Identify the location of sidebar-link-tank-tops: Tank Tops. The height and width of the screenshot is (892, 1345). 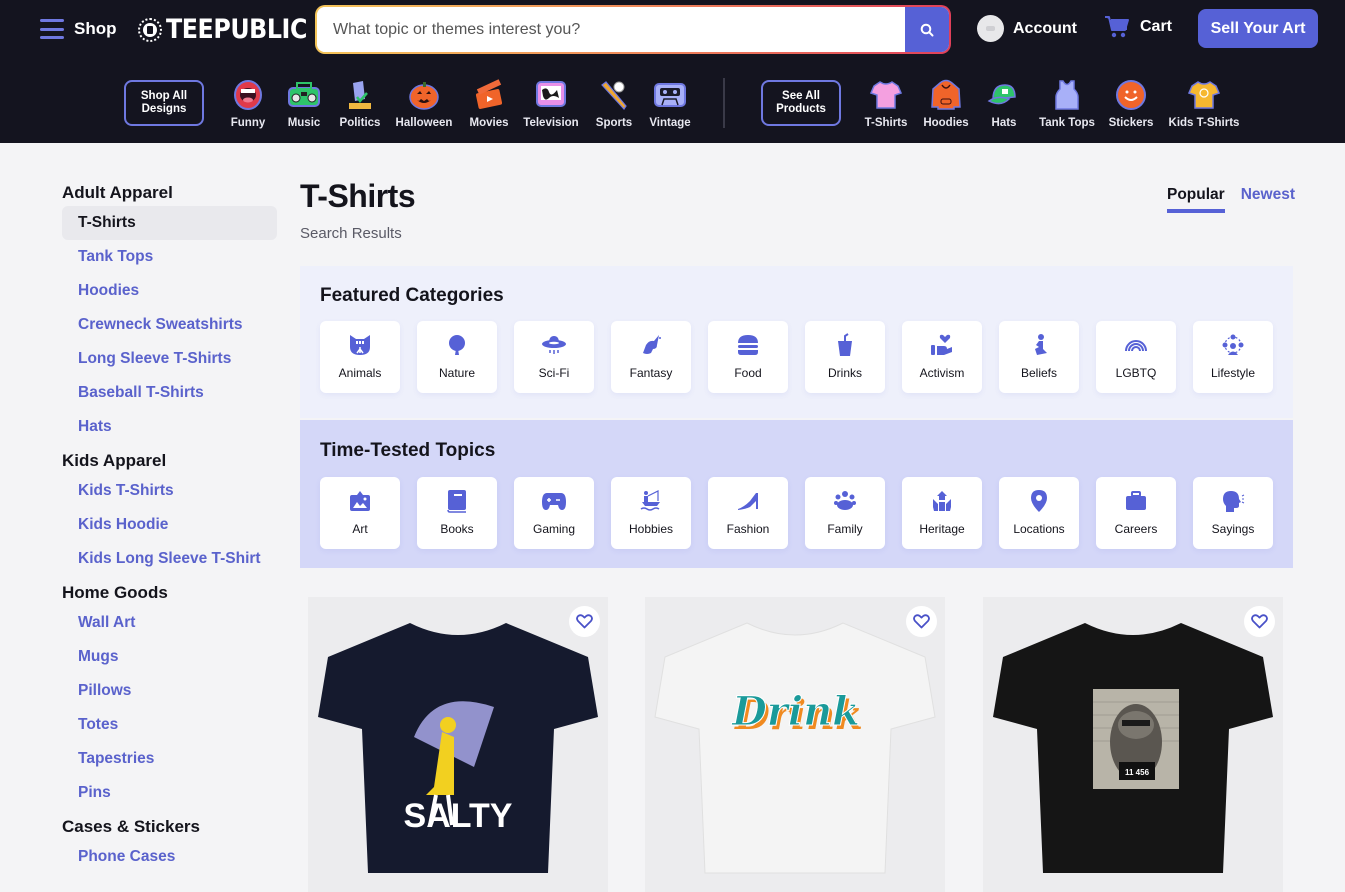
(169, 257).